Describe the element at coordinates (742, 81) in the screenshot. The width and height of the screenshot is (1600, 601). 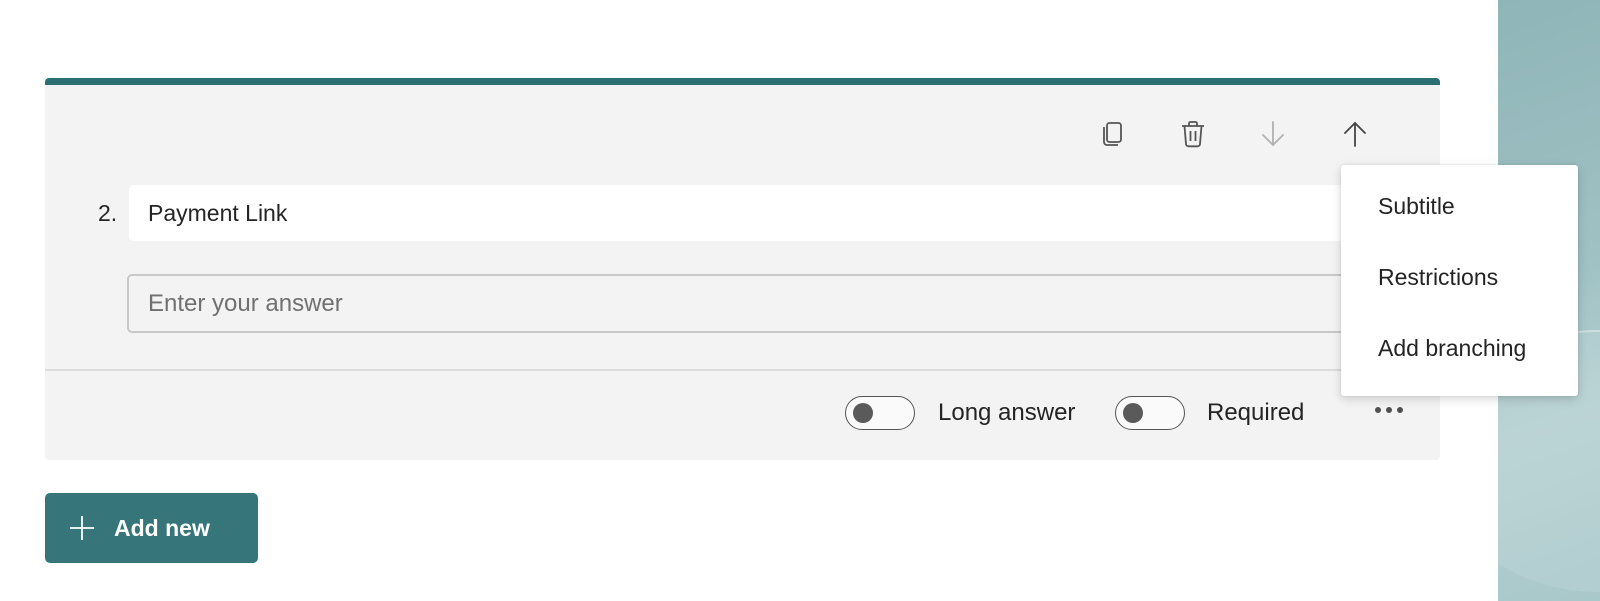
I see `card-accent-bar` at that location.